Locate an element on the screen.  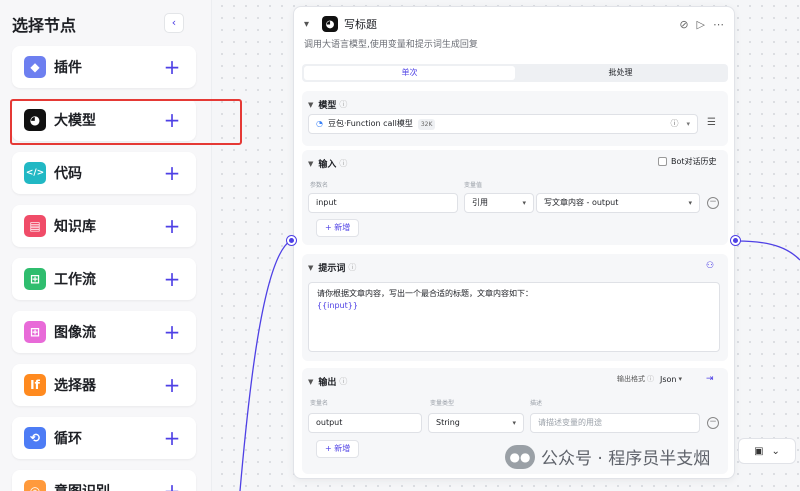
wechat-icon: ●● is located at coordinates (520, 456).